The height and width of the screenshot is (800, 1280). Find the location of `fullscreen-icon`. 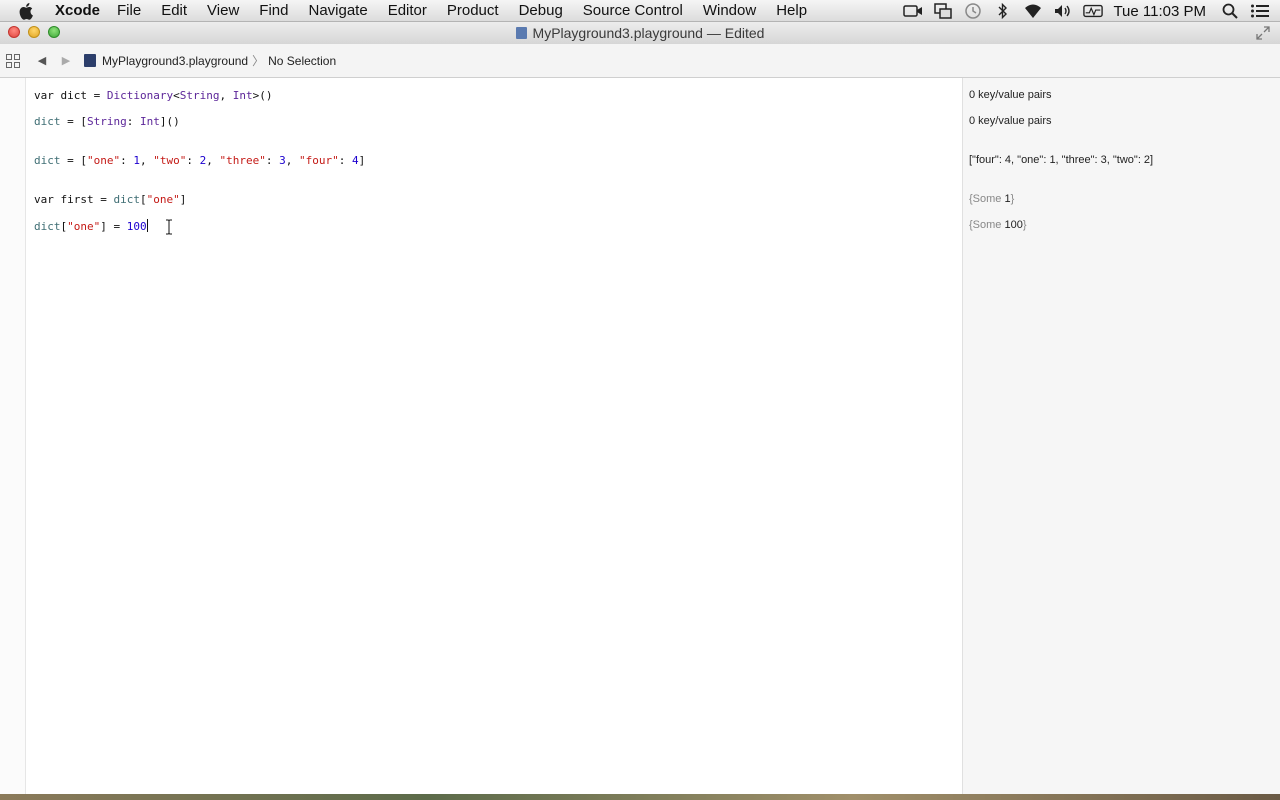

fullscreen-icon is located at coordinates (1263, 33).